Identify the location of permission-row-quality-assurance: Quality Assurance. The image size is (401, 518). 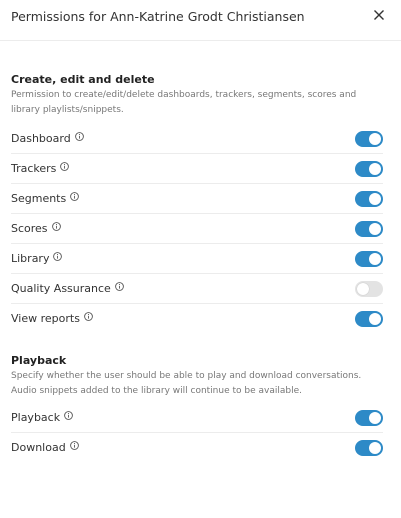
(197, 289).